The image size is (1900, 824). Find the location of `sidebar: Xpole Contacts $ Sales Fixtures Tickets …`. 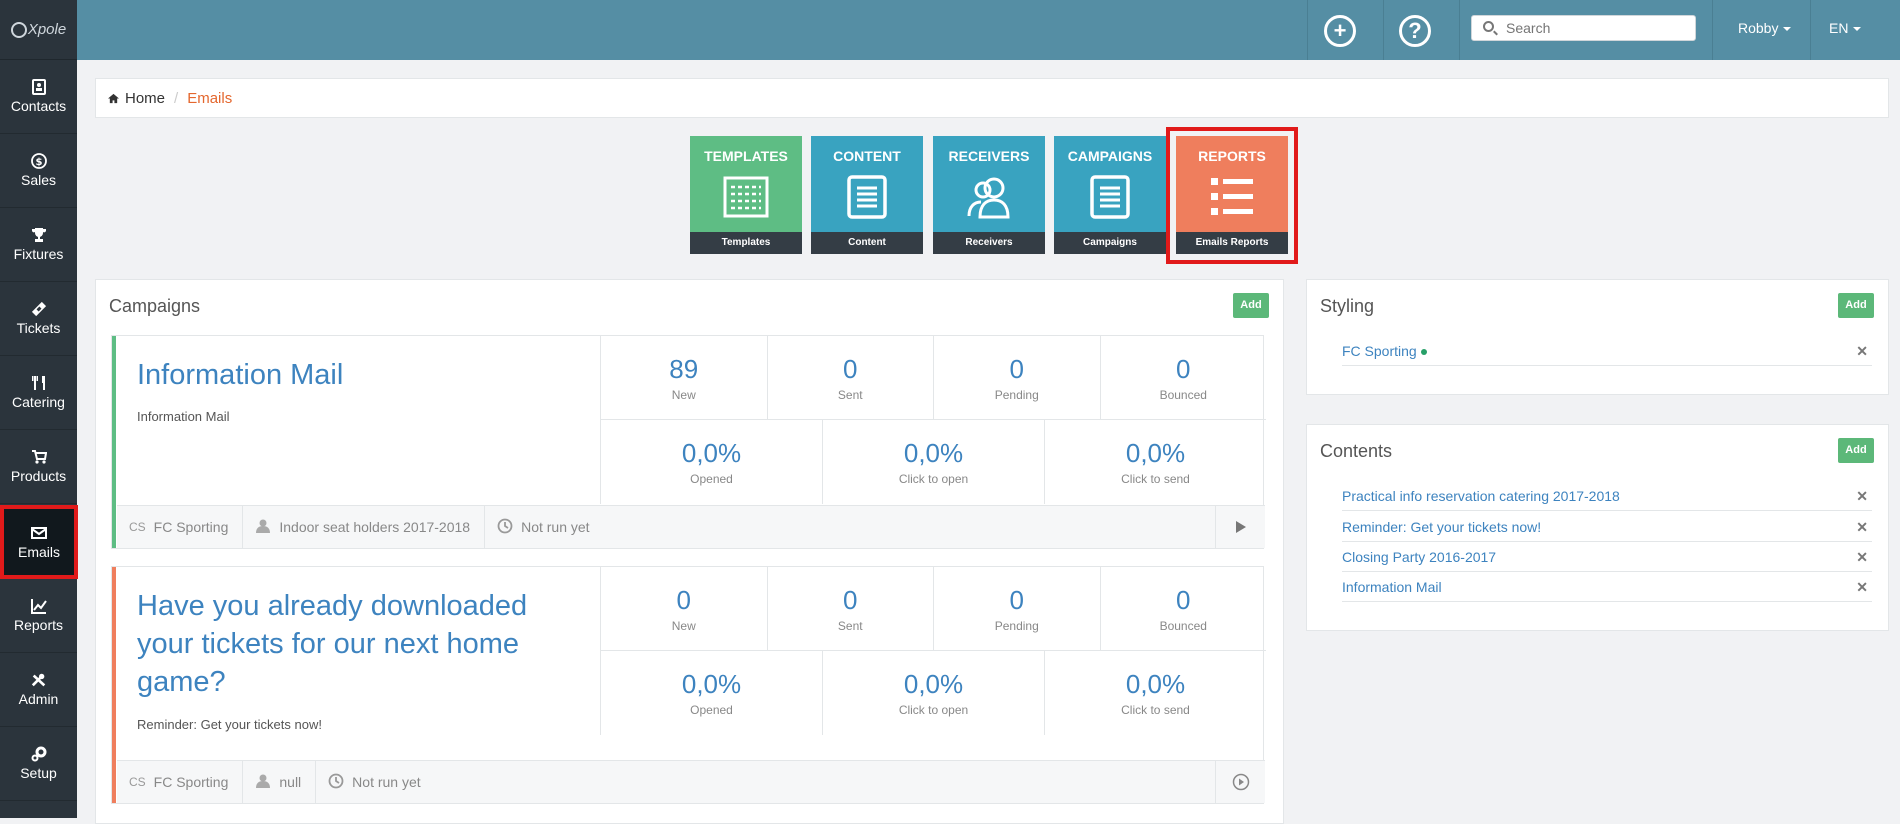

sidebar: Xpole Contacts $ Sales Fixtures Tickets … is located at coordinates (39, 409).